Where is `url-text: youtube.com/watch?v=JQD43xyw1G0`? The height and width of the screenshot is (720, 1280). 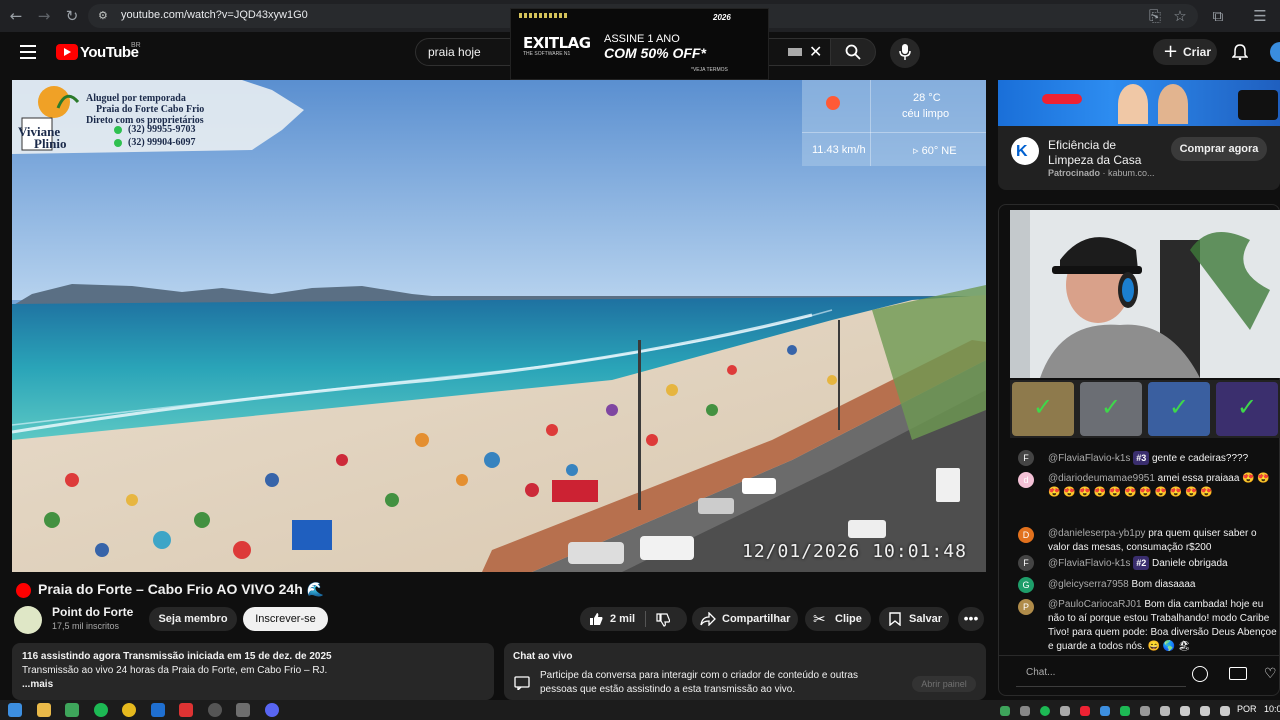
url-text: youtube.com/watch?v=JQD43xyw1G0 is located at coordinates (214, 15).